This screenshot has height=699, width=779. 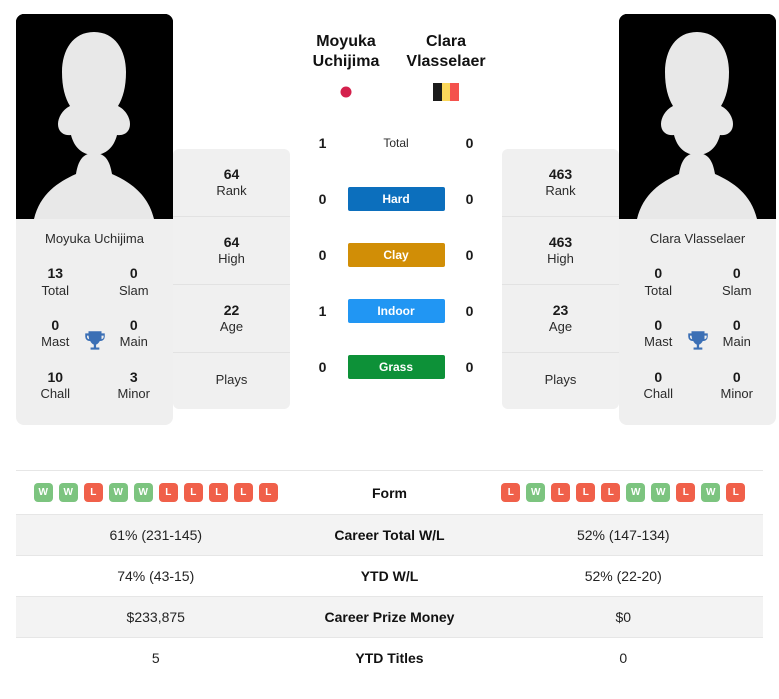 I want to click on table-row-career-prize-money: $233,875 Career Prize Money $0, so click(x=389, y=617).